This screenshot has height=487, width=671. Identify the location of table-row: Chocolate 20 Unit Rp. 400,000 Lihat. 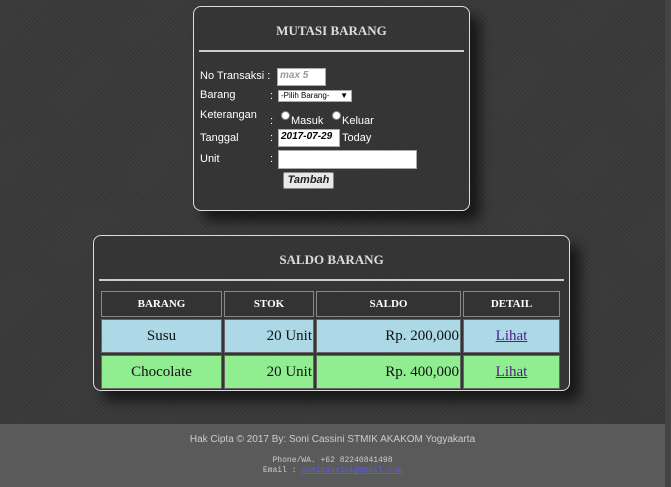
(330, 372).